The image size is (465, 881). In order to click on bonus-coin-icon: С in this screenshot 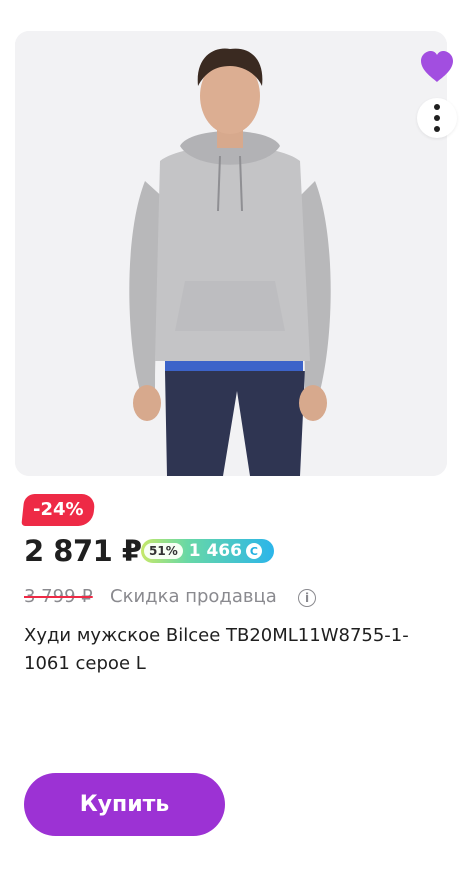, I will do `click(253, 551)`.